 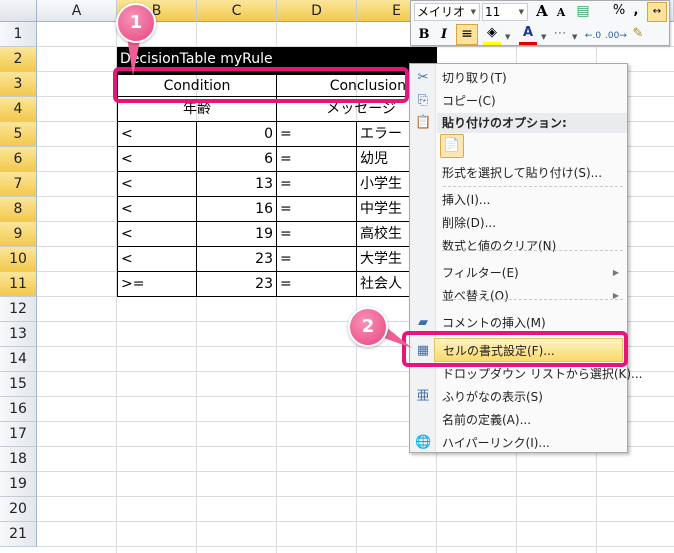 What do you see at coordinates (368, 327) in the screenshot?
I see `callout-badge-2: 2` at bounding box center [368, 327].